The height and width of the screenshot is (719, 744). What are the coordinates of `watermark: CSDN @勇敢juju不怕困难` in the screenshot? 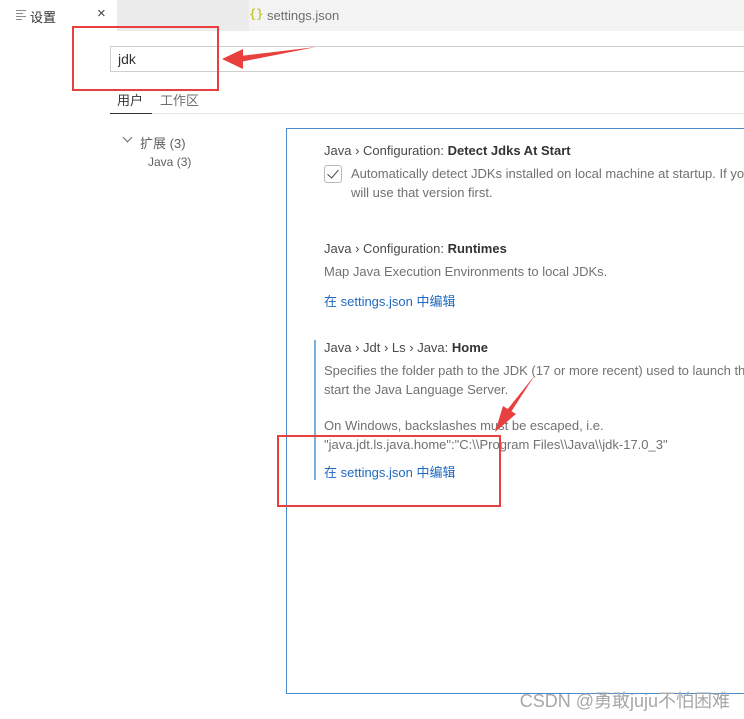 It's located at (624, 701).